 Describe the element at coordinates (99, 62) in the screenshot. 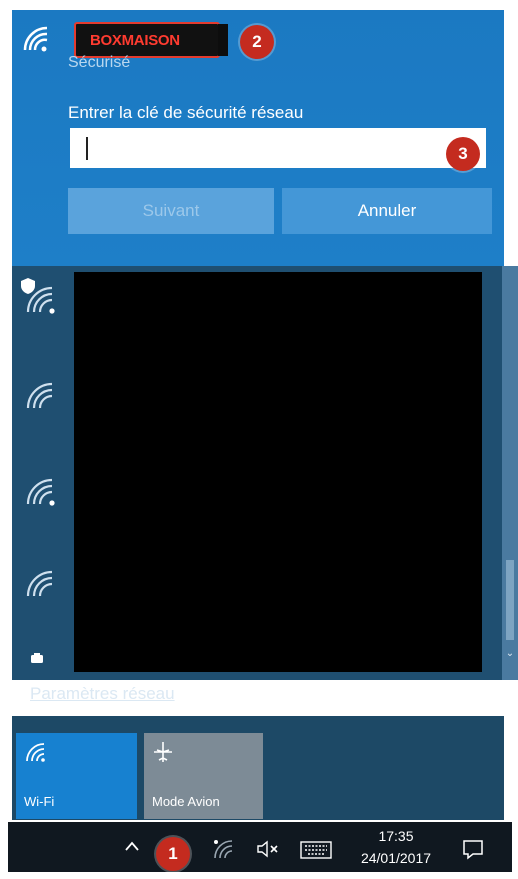

I see `network-security-status: Sécurisé` at that location.